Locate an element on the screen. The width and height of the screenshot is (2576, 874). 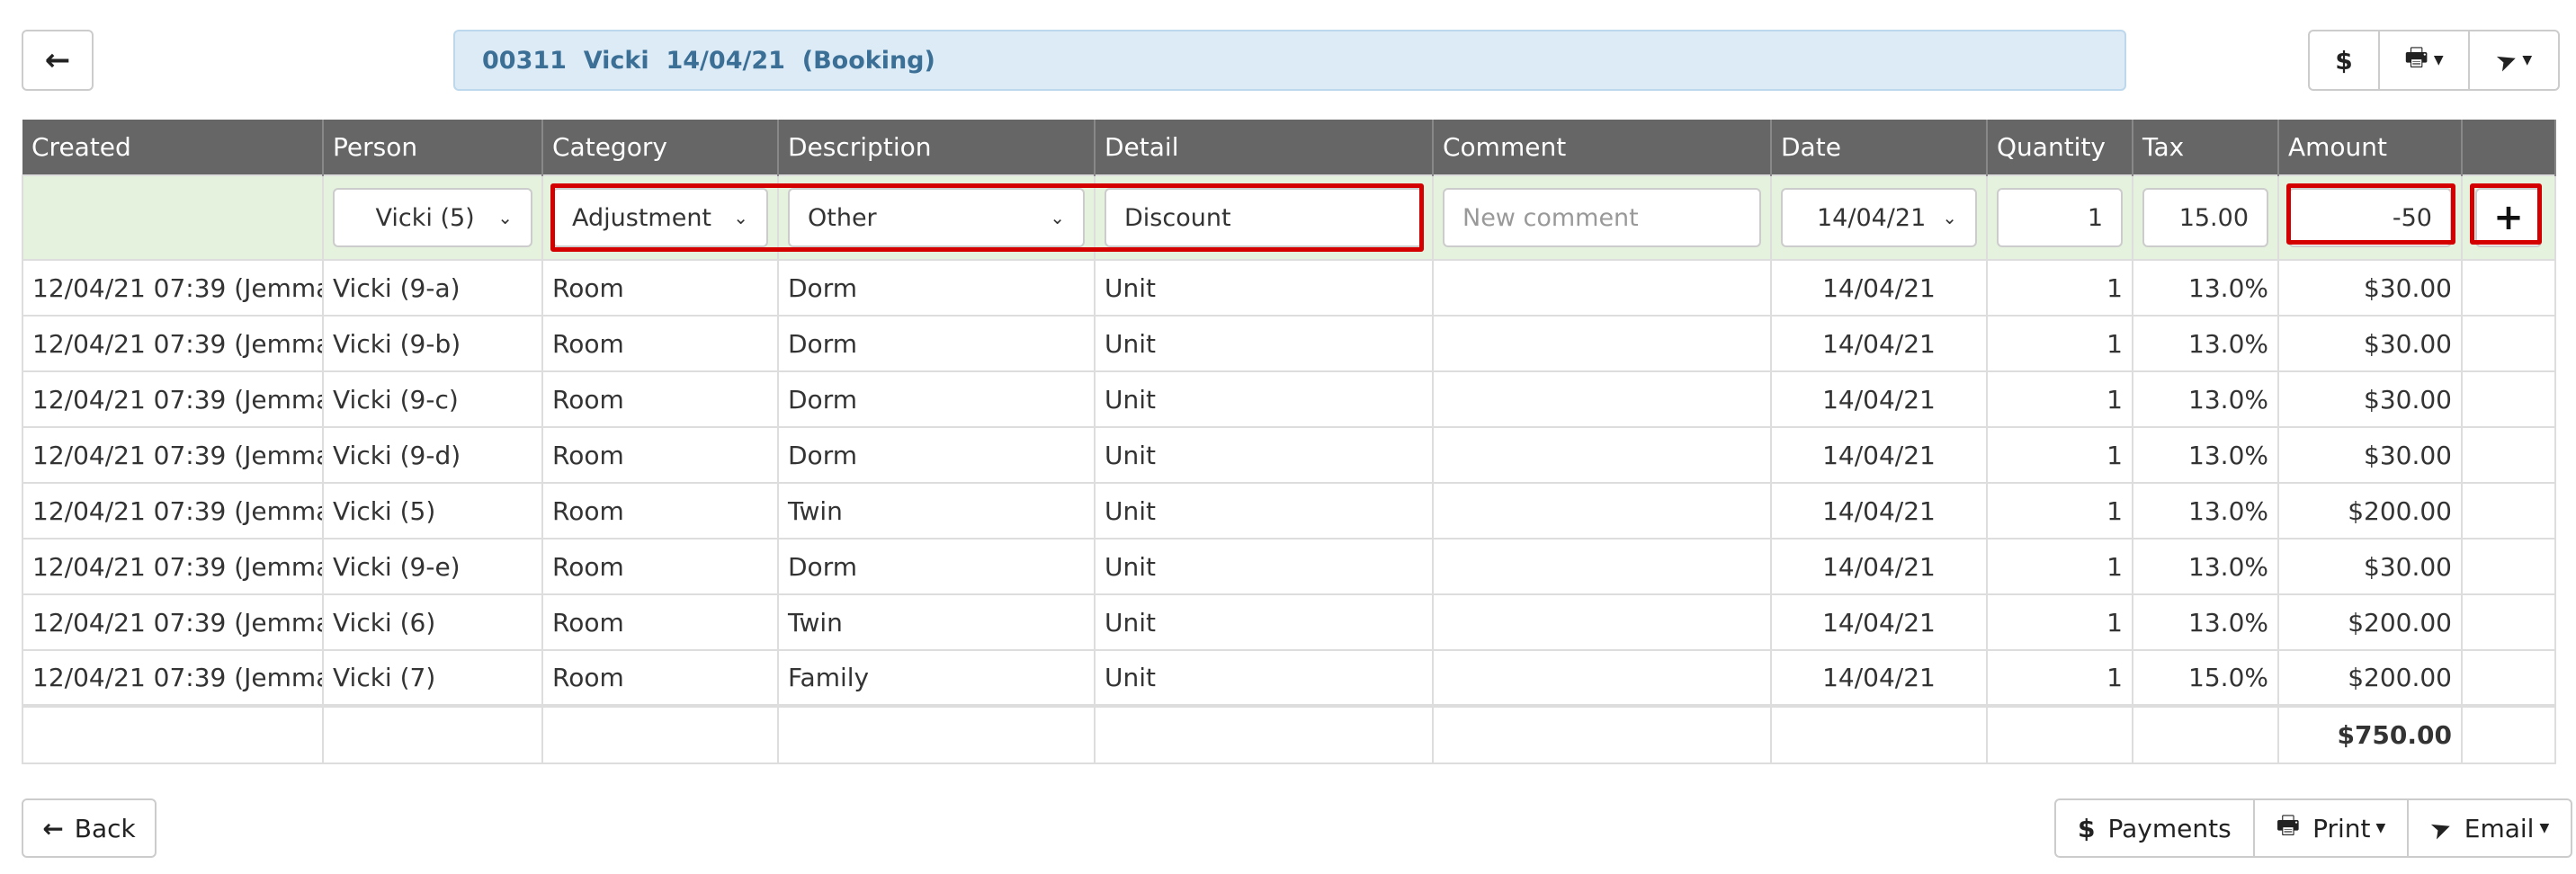
top-actions: $ 🖶 ▼ ➤ ▼ is located at coordinates (2434, 60).